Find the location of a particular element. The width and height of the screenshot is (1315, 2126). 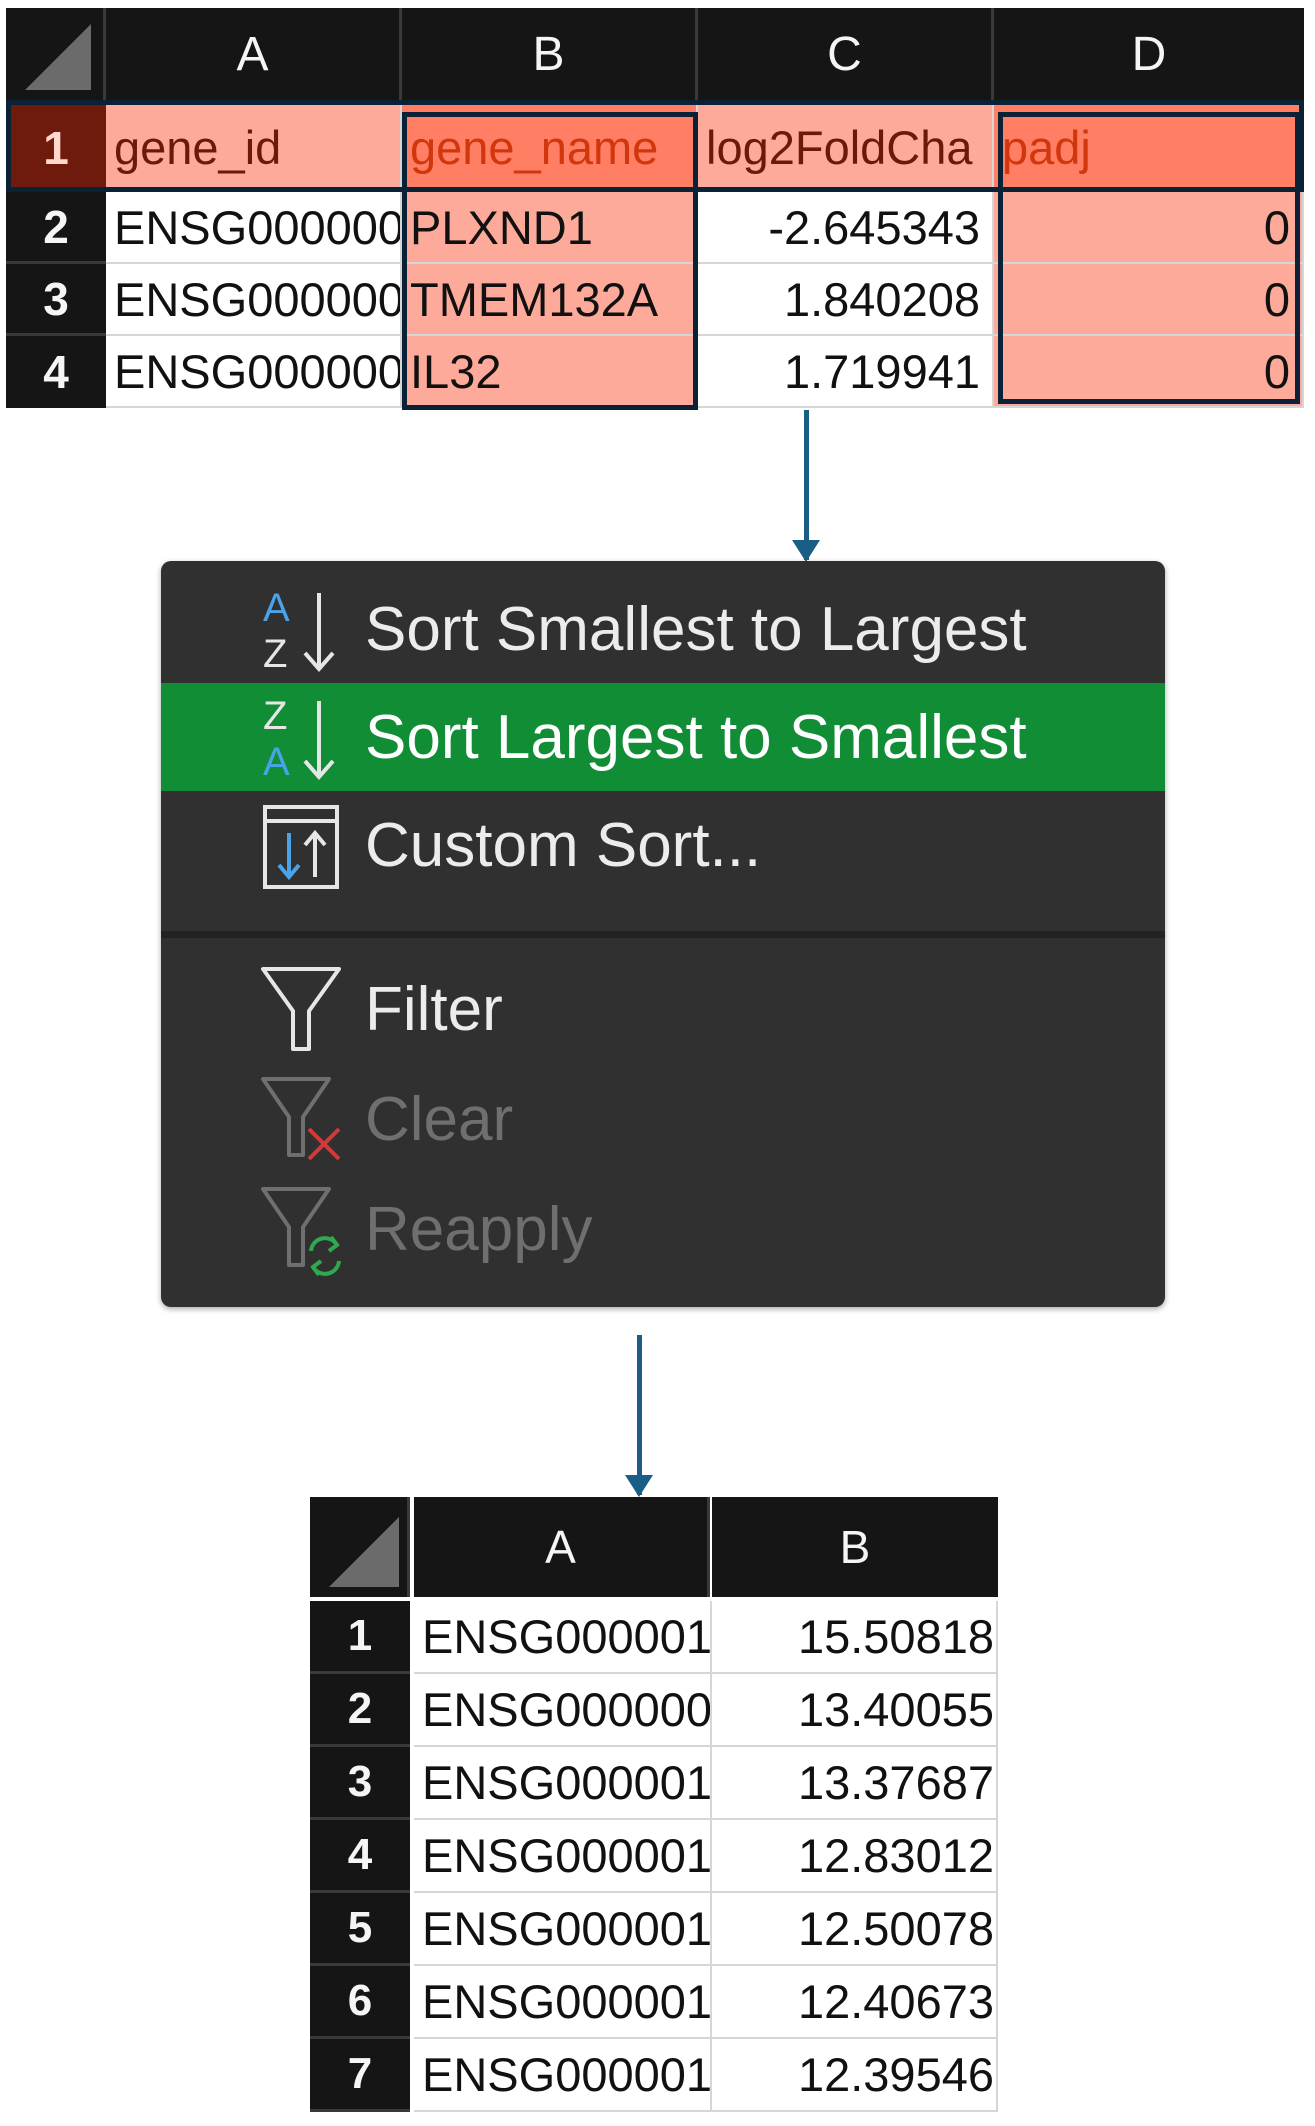

table-row: 2 ENSG000000 PLXND1 -2.645343 0 is located at coordinates (655, 228).